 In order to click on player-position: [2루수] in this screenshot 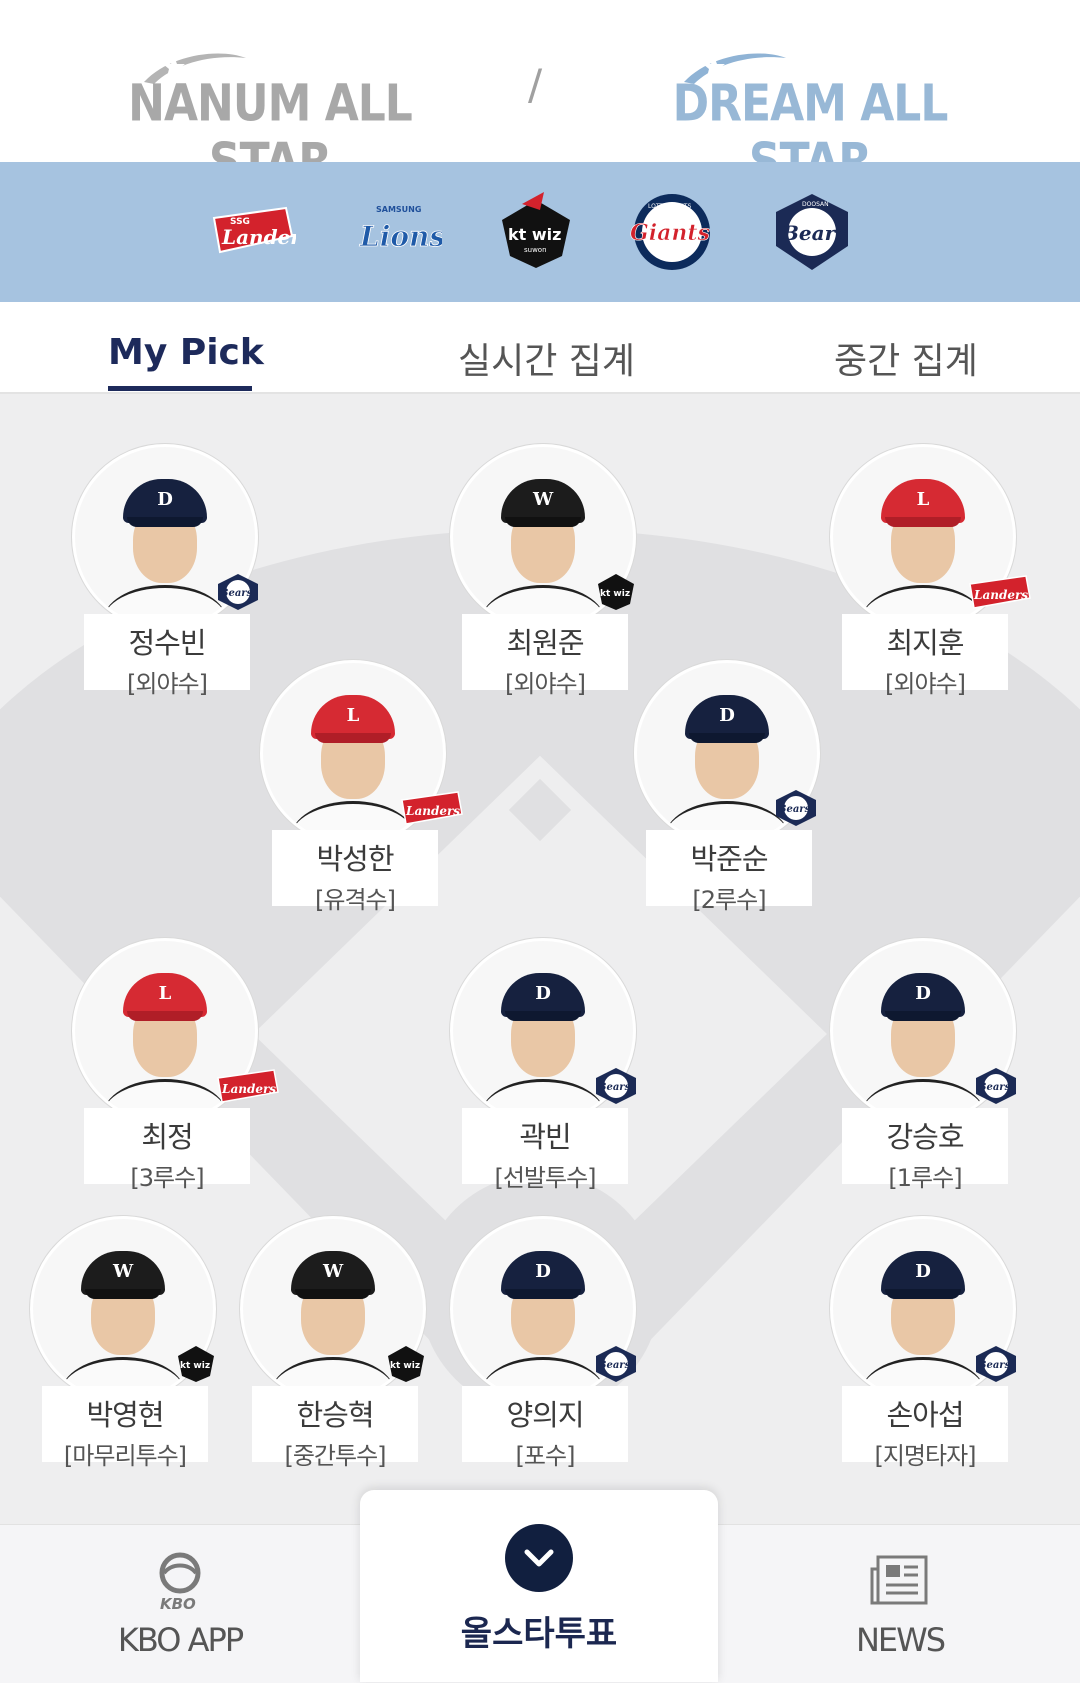, I will do `click(729, 900)`.